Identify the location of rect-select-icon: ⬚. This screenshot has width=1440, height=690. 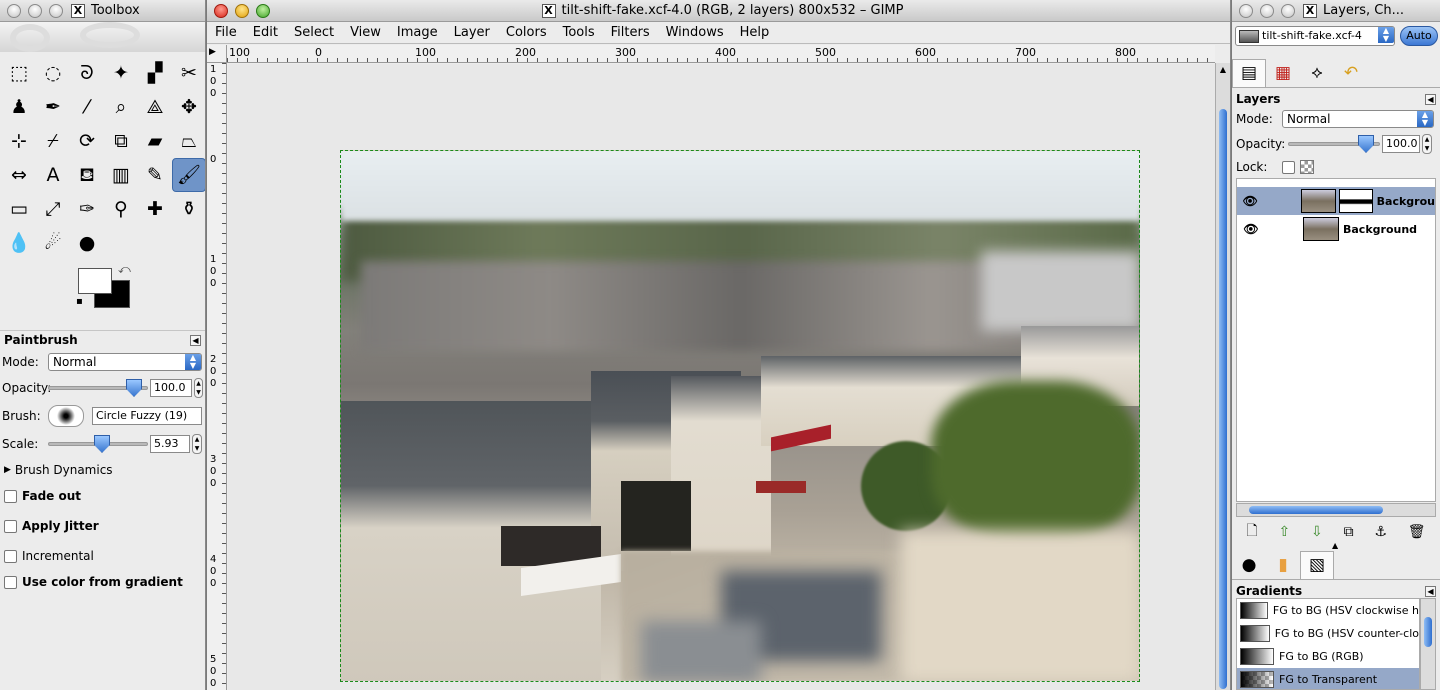
(19, 73).